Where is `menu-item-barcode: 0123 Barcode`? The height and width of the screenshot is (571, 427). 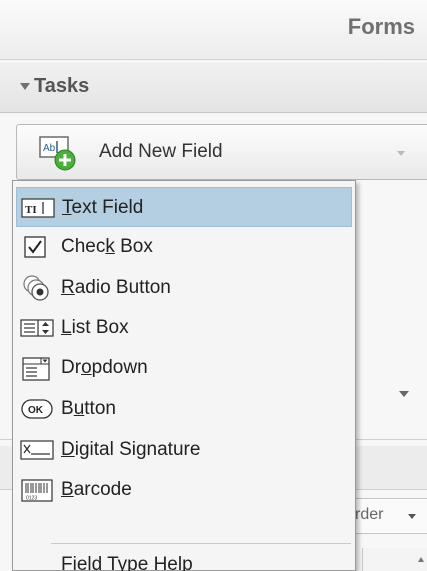
menu-item-barcode: 0123 Barcode is located at coordinates (184, 490).